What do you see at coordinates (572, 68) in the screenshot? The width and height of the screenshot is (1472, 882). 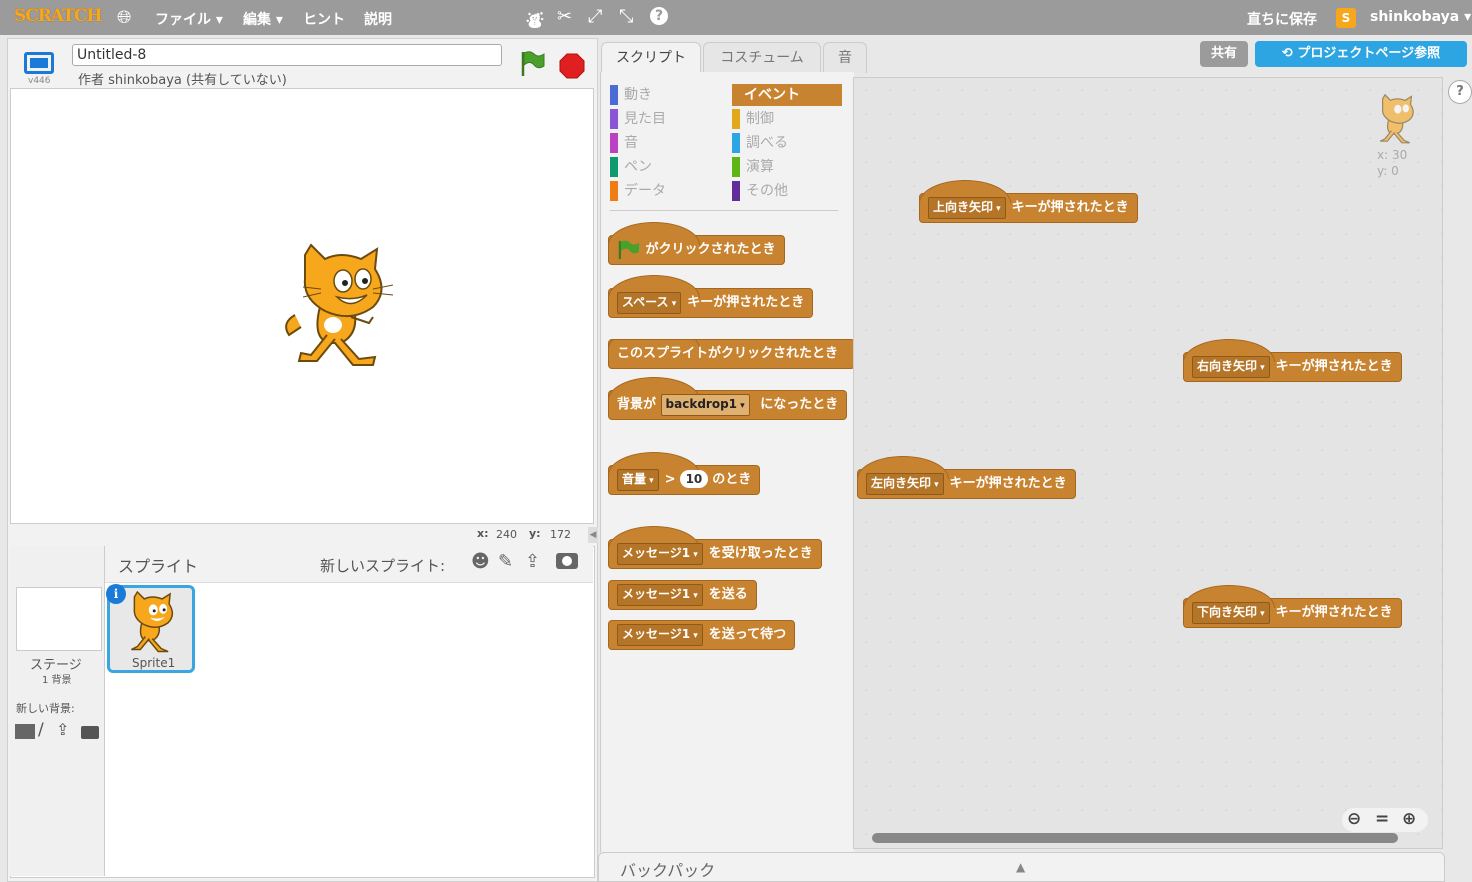 I see `stop-icon` at bounding box center [572, 68].